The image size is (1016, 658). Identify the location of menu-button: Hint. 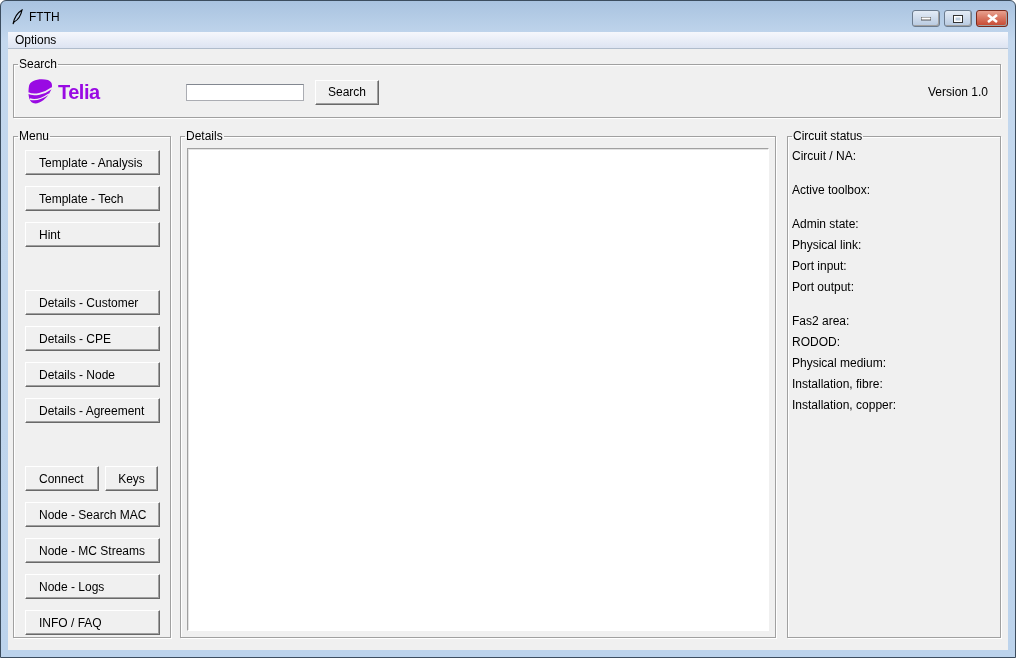
(93, 234).